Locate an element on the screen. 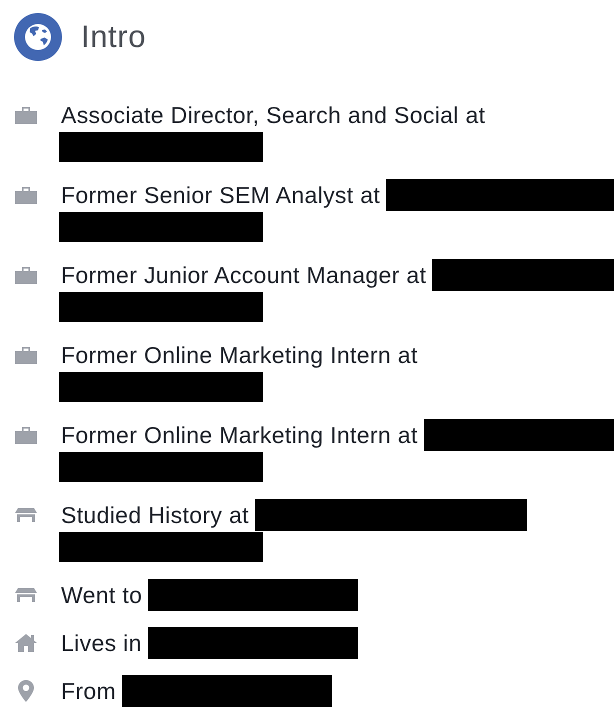 The width and height of the screenshot is (614, 718). globe-icon is located at coordinates (38, 37).